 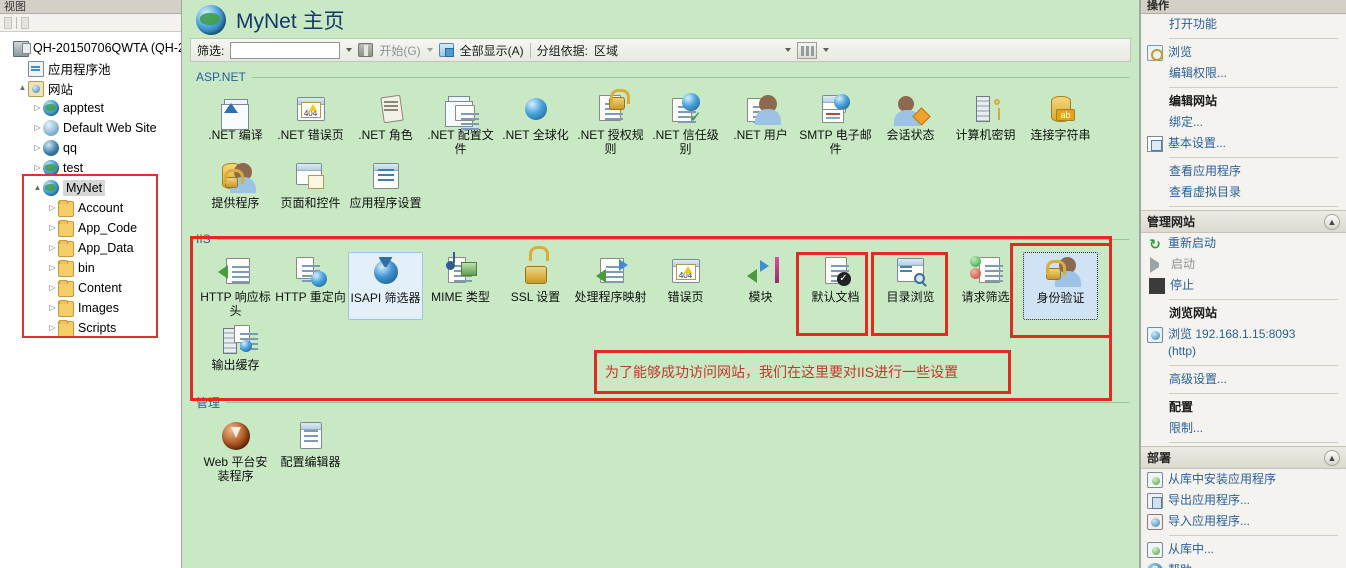 What do you see at coordinates (1243, 52) in the screenshot?
I see `action-item: 浏览` at bounding box center [1243, 52].